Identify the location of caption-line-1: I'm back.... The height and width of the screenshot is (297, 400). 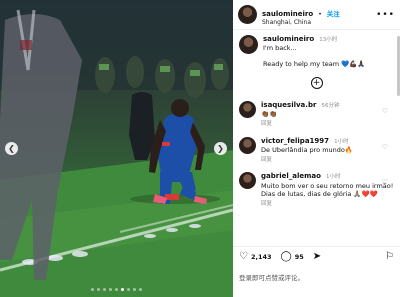
(280, 48).